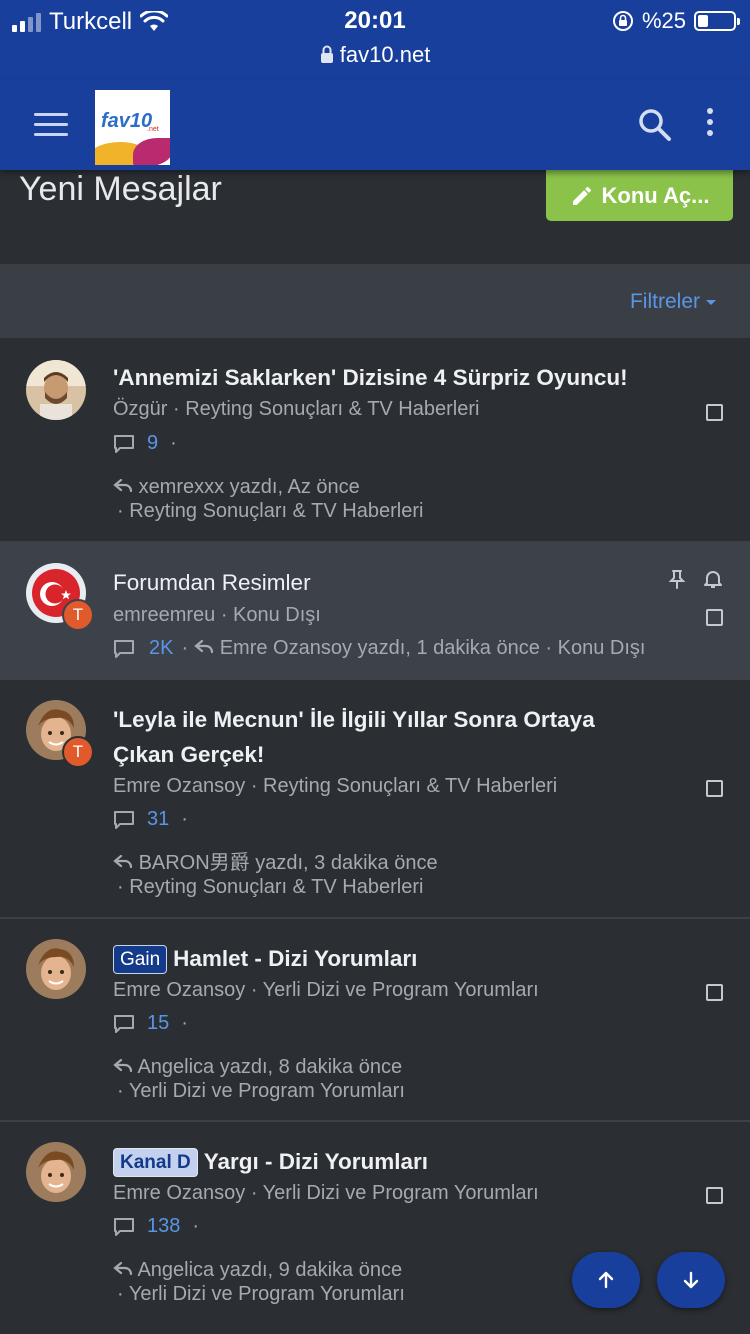  Describe the element at coordinates (217, 615) in the screenshot. I see `thread-meta: emreemreu · Konu Dışı` at that location.